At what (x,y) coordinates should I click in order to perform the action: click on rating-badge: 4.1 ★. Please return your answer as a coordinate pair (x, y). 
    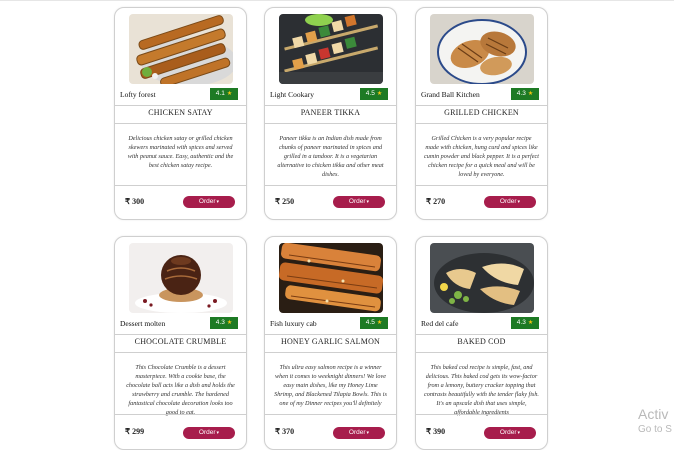
    Looking at the image, I should click on (224, 94).